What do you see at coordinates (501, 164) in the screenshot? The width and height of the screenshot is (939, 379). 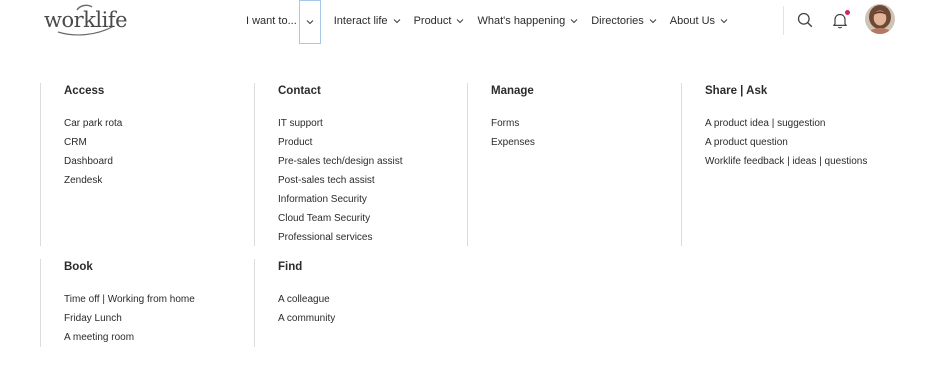 I see `menu-column-manage: Manage Forms Expenses` at bounding box center [501, 164].